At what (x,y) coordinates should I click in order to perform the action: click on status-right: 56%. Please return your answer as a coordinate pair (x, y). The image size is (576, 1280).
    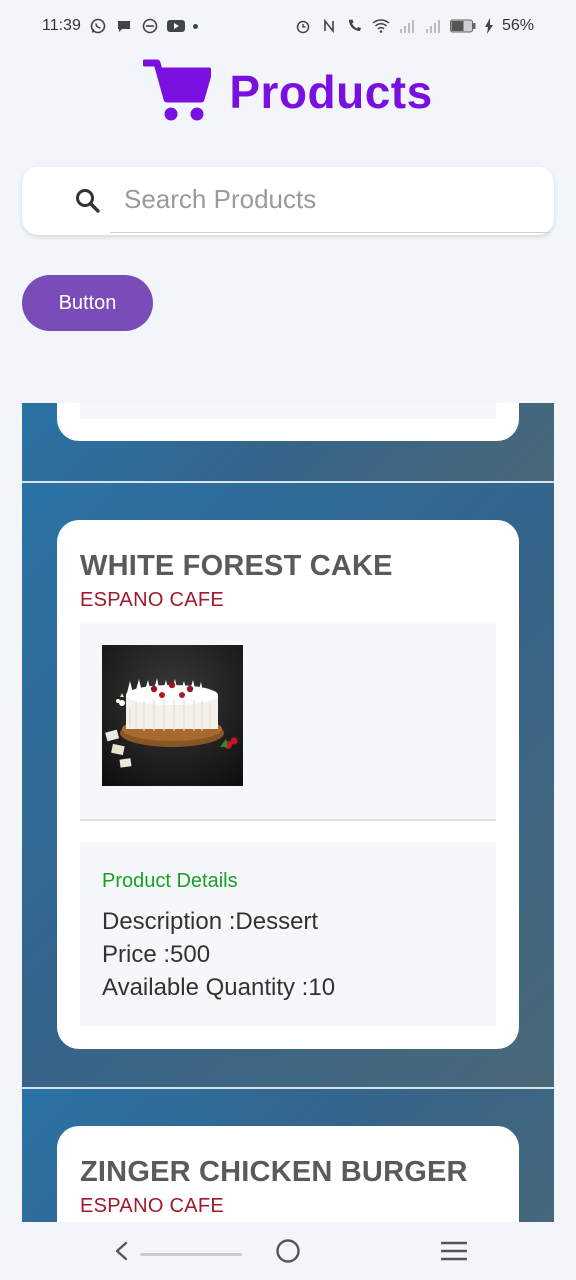
    Looking at the image, I should click on (414, 26).